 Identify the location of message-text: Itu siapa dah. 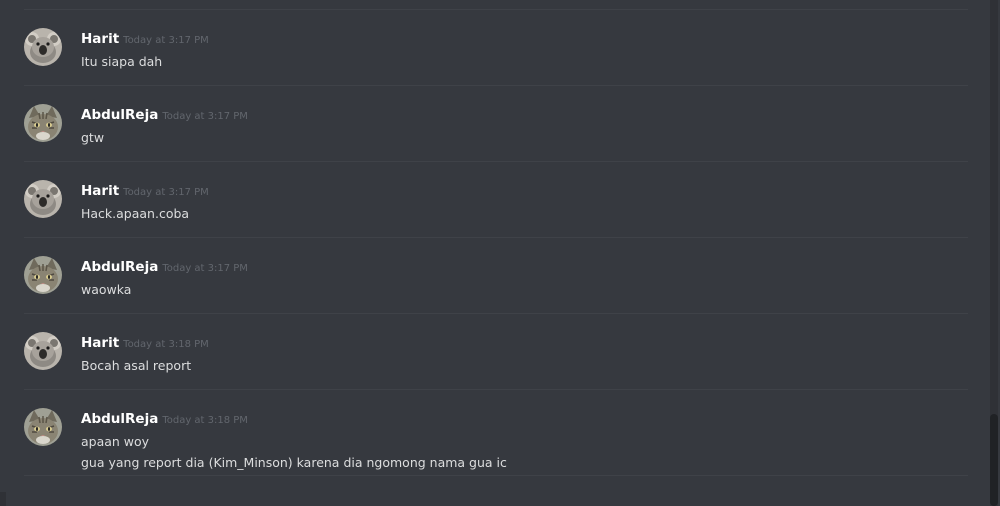
(122, 61).